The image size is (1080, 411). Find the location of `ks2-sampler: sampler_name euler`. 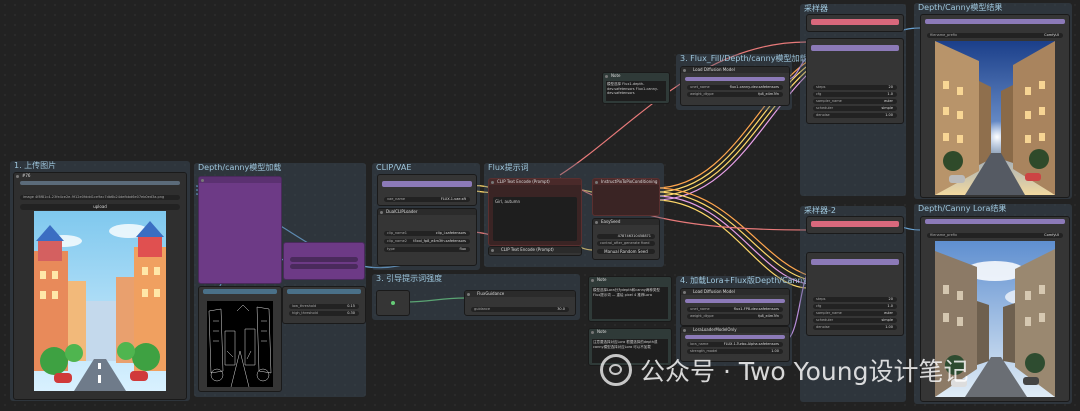

ks2-sampler: sampler_name euler is located at coordinates (855, 313).